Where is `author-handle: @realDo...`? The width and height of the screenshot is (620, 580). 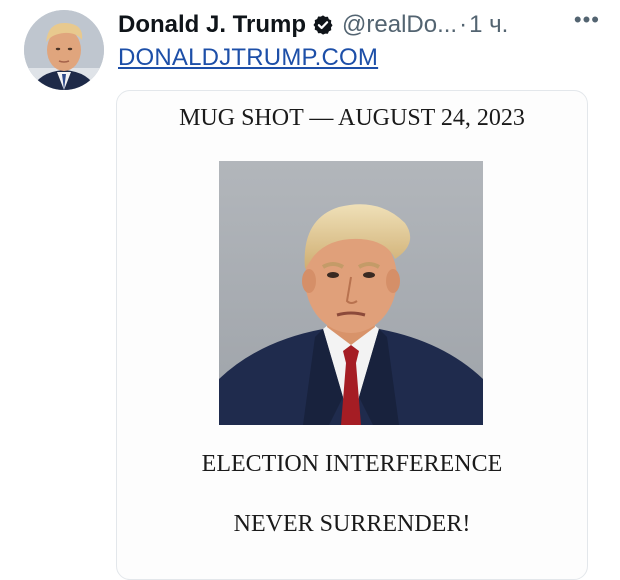 author-handle: @realDo... is located at coordinates (399, 25).